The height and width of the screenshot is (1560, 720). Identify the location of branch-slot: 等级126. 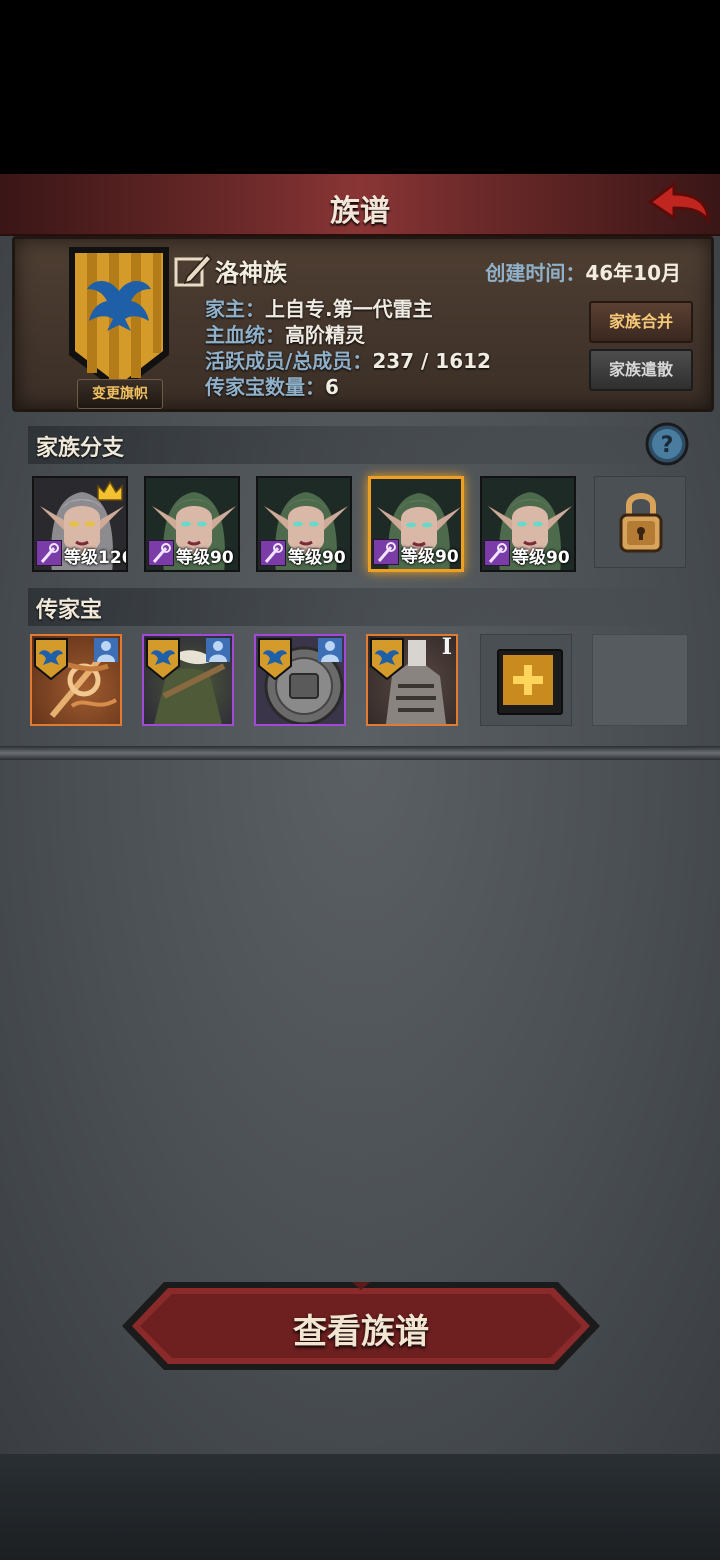
(80, 524).